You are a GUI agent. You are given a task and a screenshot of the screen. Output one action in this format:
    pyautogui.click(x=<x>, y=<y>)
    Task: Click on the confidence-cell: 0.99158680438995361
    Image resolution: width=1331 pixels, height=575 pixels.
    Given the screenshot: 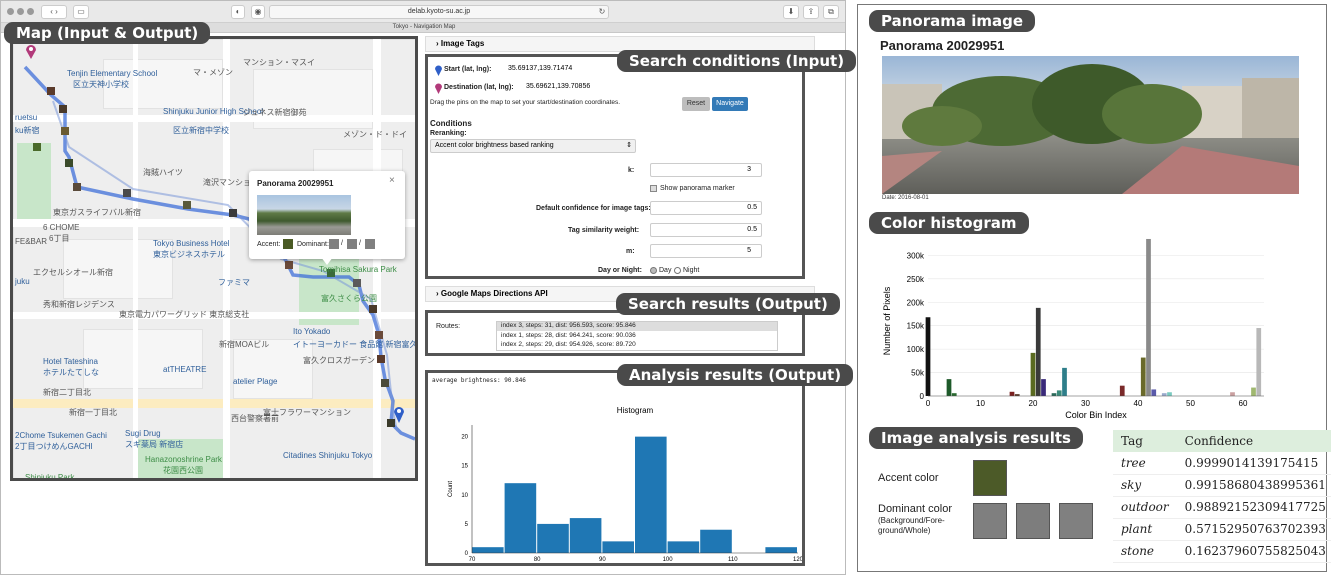 What is the action you would take?
    pyautogui.click(x=1253, y=485)
    